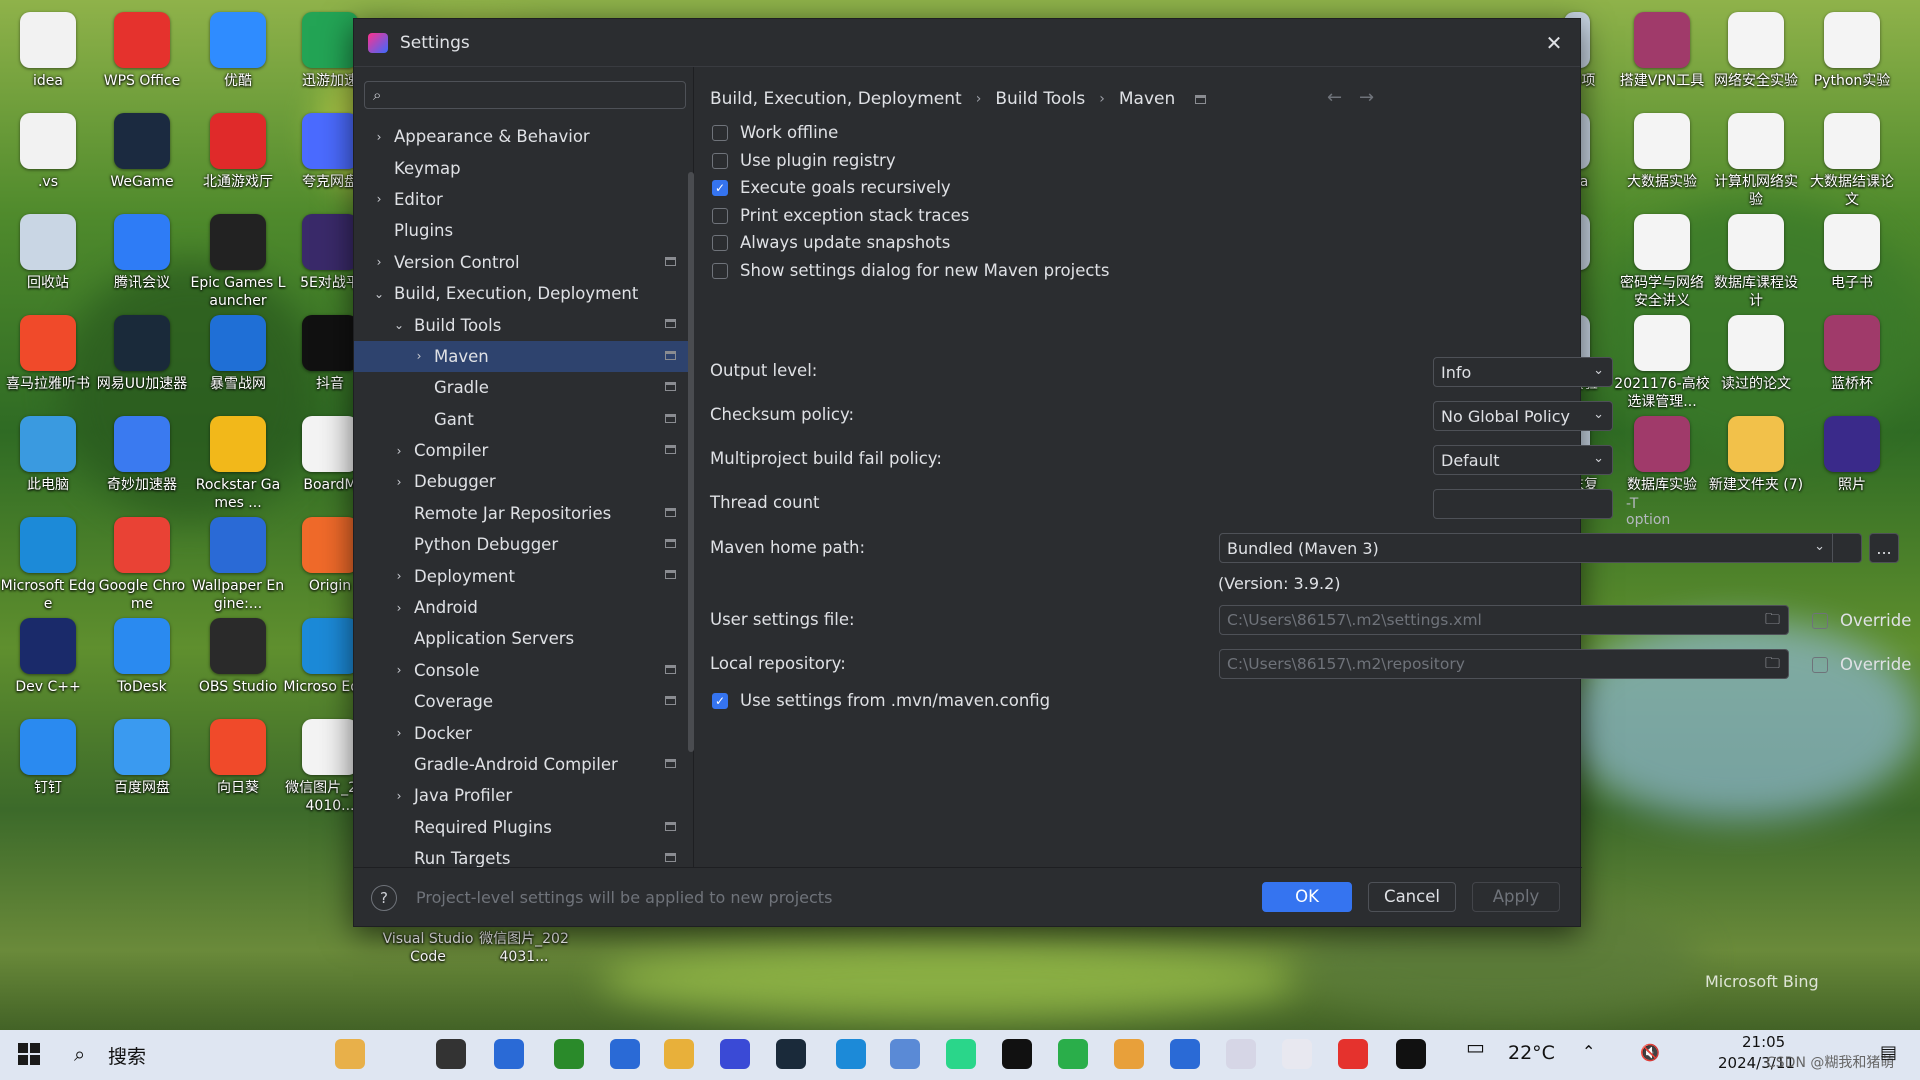 This screenshot has height=1080, width=1920. I want to click on output-level-dropdown: Info ⌄, so click(1523, 372).